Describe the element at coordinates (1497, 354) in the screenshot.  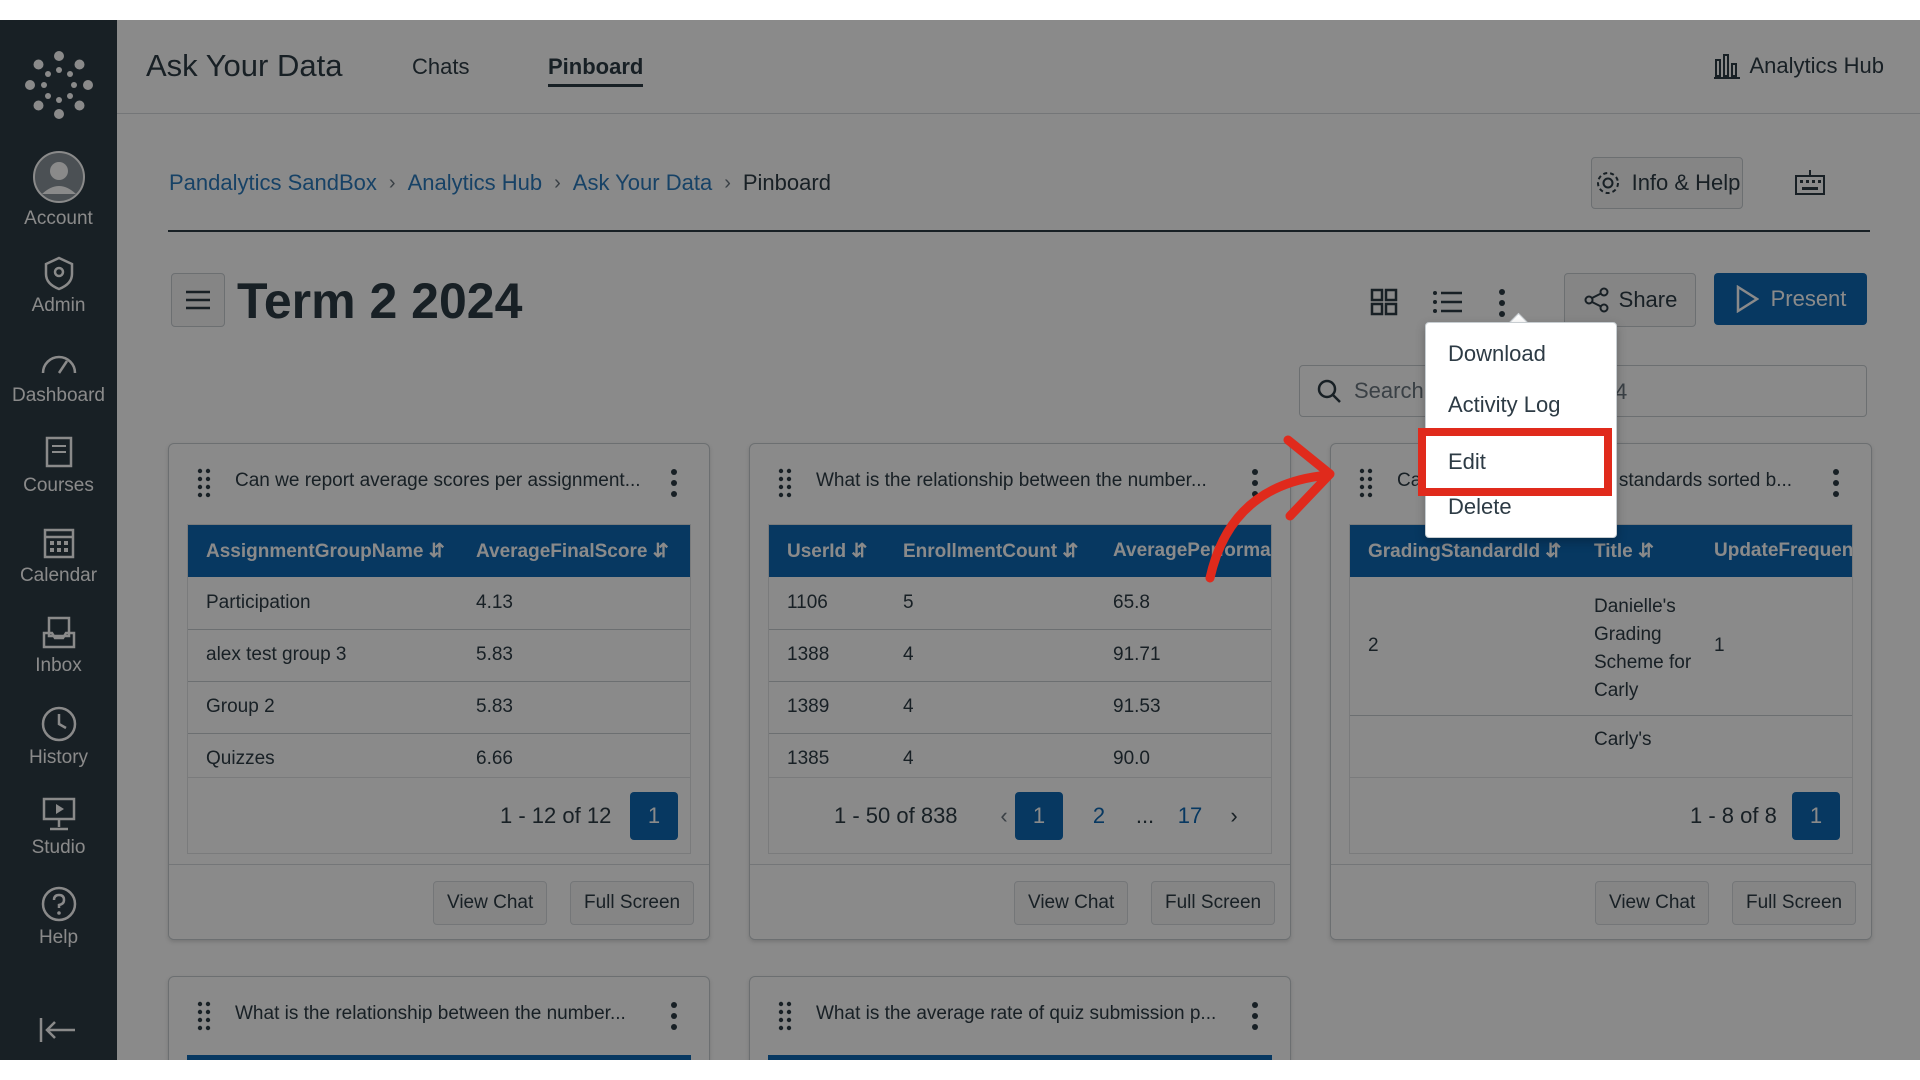
I see `menu-item-download: Download` at that location.